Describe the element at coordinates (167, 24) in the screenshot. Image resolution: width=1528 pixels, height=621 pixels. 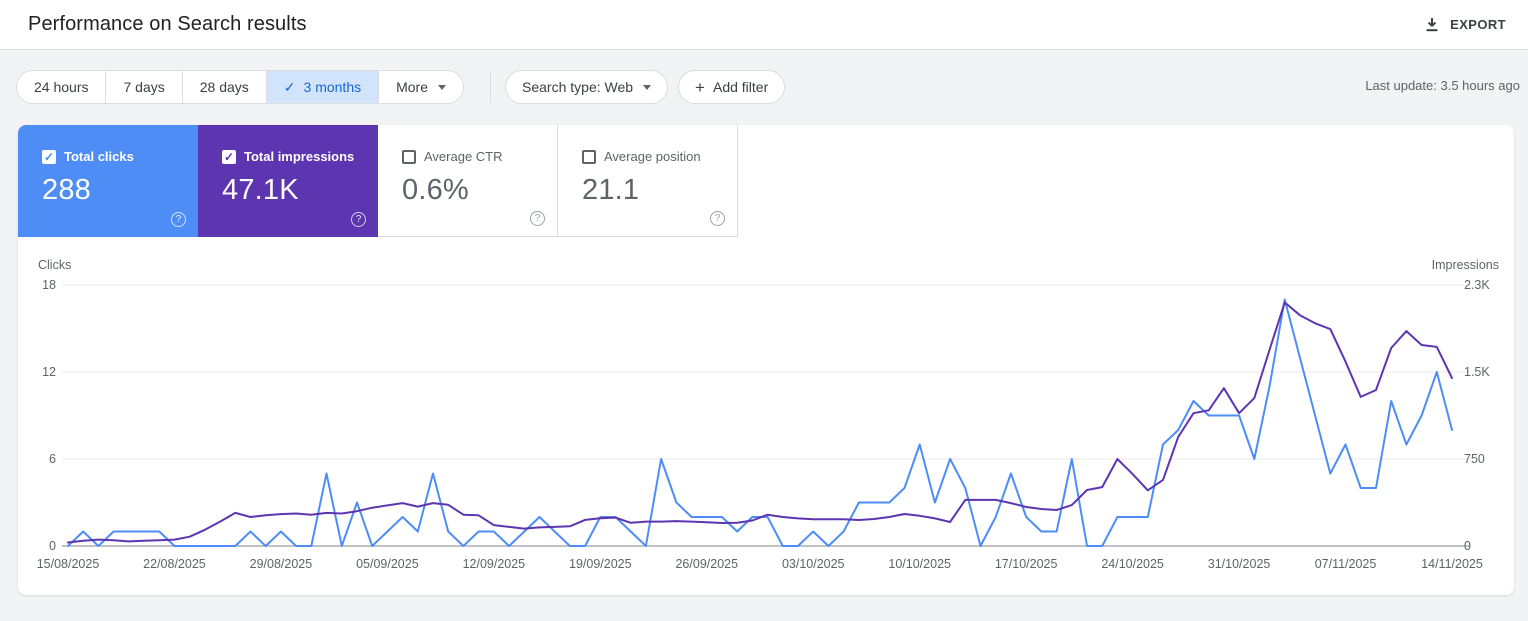
I see `page-title: Performance on Search results` at that location.